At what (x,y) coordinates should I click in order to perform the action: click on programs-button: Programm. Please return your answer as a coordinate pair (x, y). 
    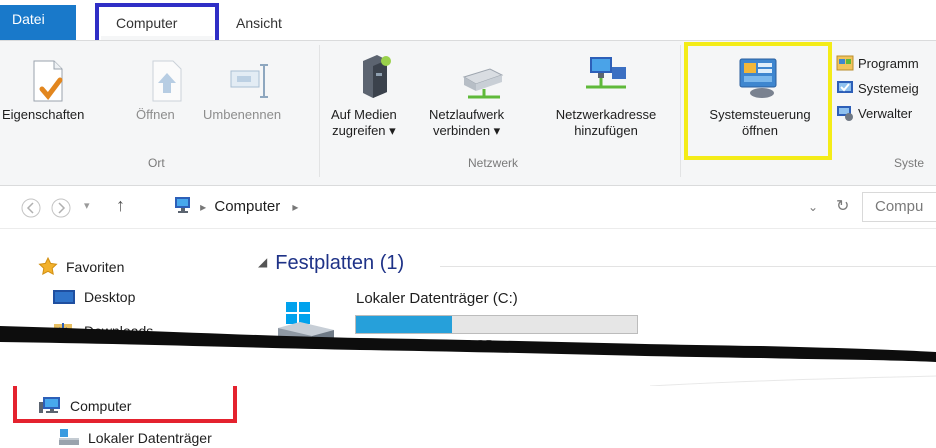
    Looking at the image, I should click on (877, 63).